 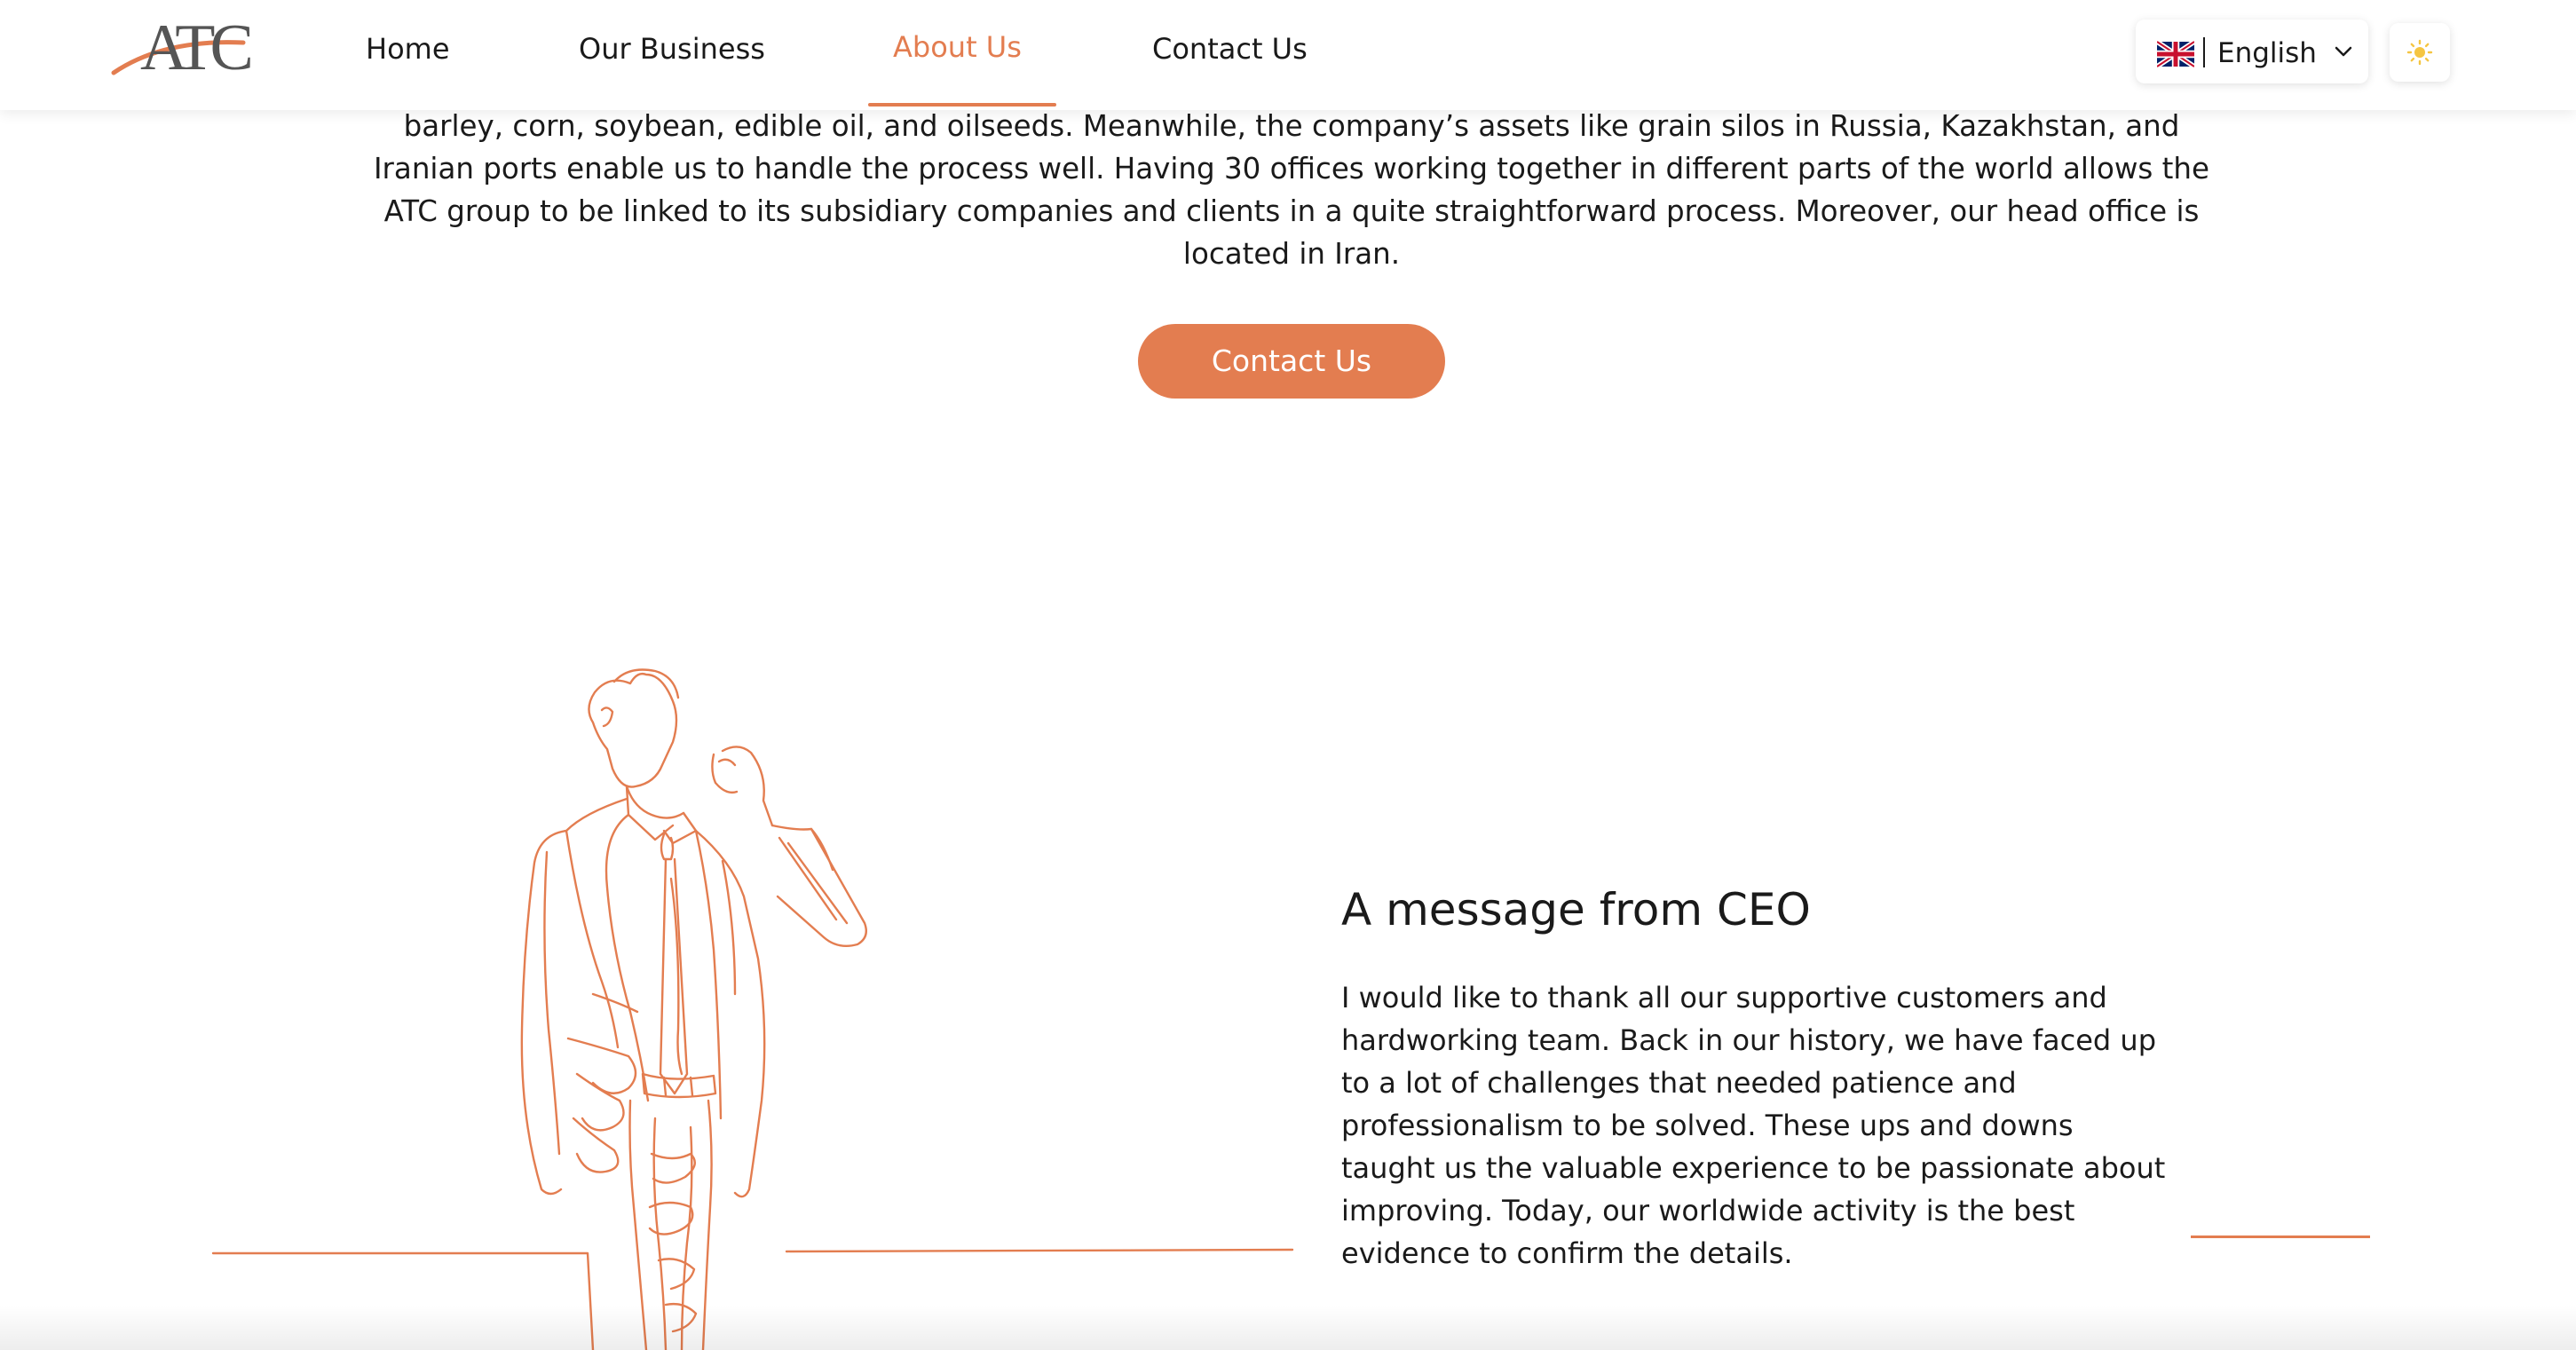 I want to click on language-divider, so click(x=2204, y=52).